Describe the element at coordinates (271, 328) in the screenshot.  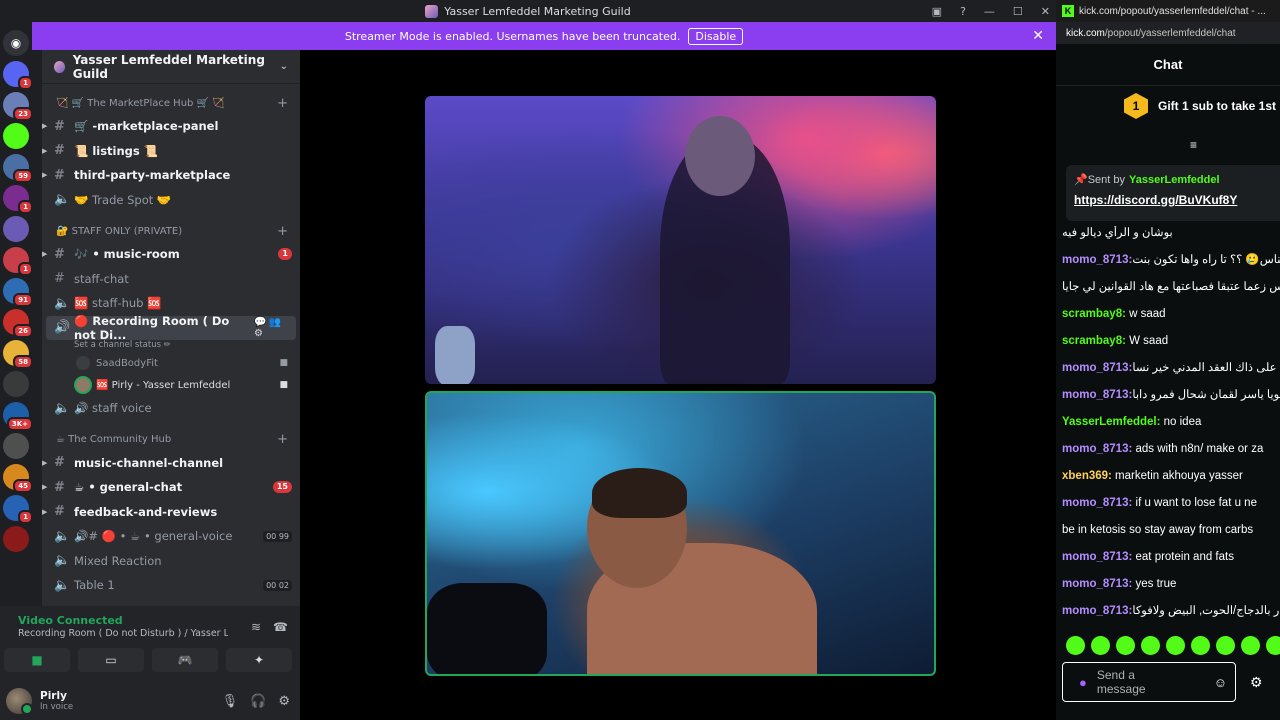
I see `channel-tools-icons: 💬👥⚙` at that location.